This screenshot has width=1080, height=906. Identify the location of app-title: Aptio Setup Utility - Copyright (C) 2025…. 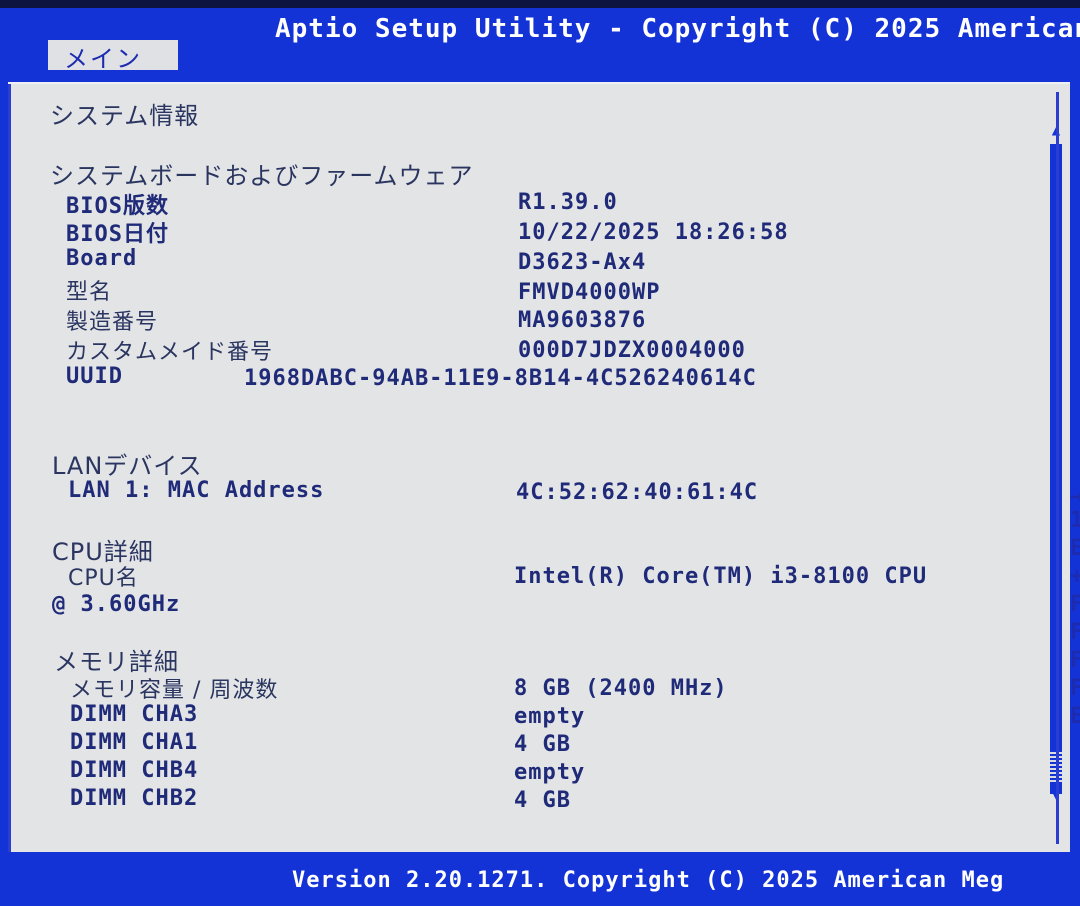
(677, 29).